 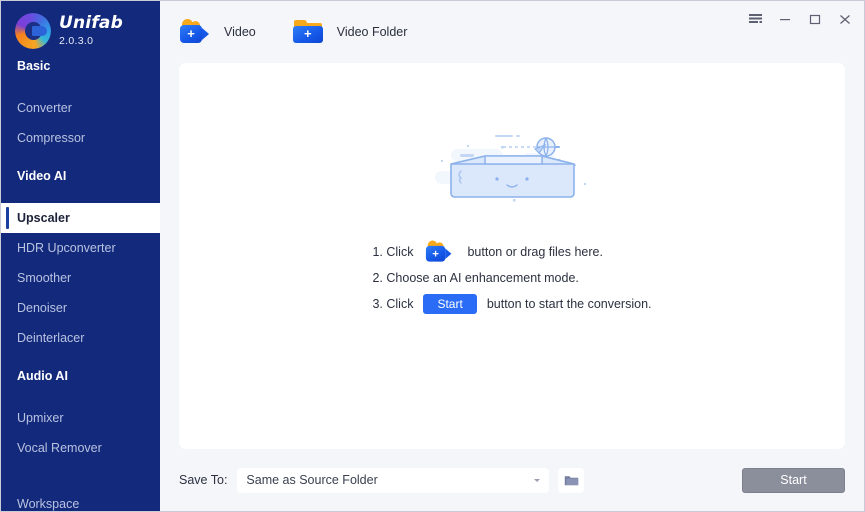 What do you see at coordinates (80, 218) in the screenshot?
I see `sidebar-item-upscaler: Upscaler` at bounding box center [80, 218].